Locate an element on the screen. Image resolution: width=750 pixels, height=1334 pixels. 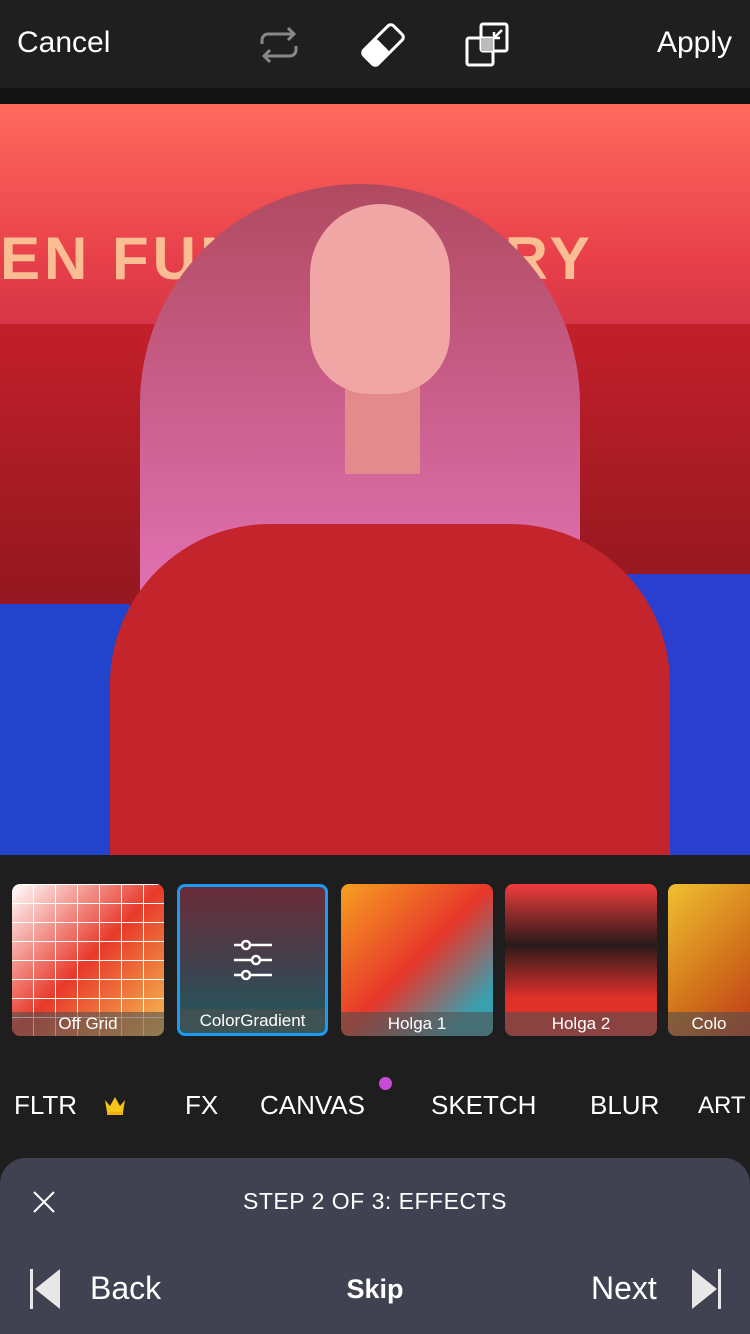
effect-label: Colo is located at coordinates (709, 1024).